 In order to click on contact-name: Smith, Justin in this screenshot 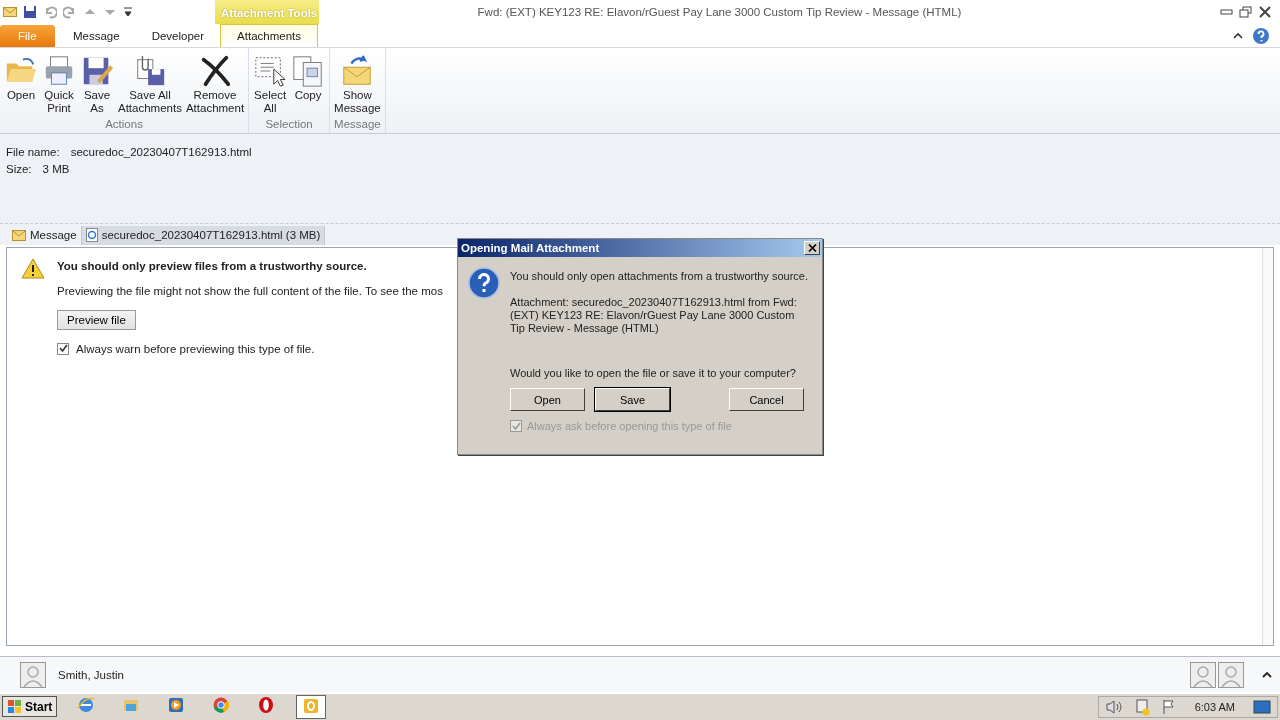, I will do `click(91, 674)`.